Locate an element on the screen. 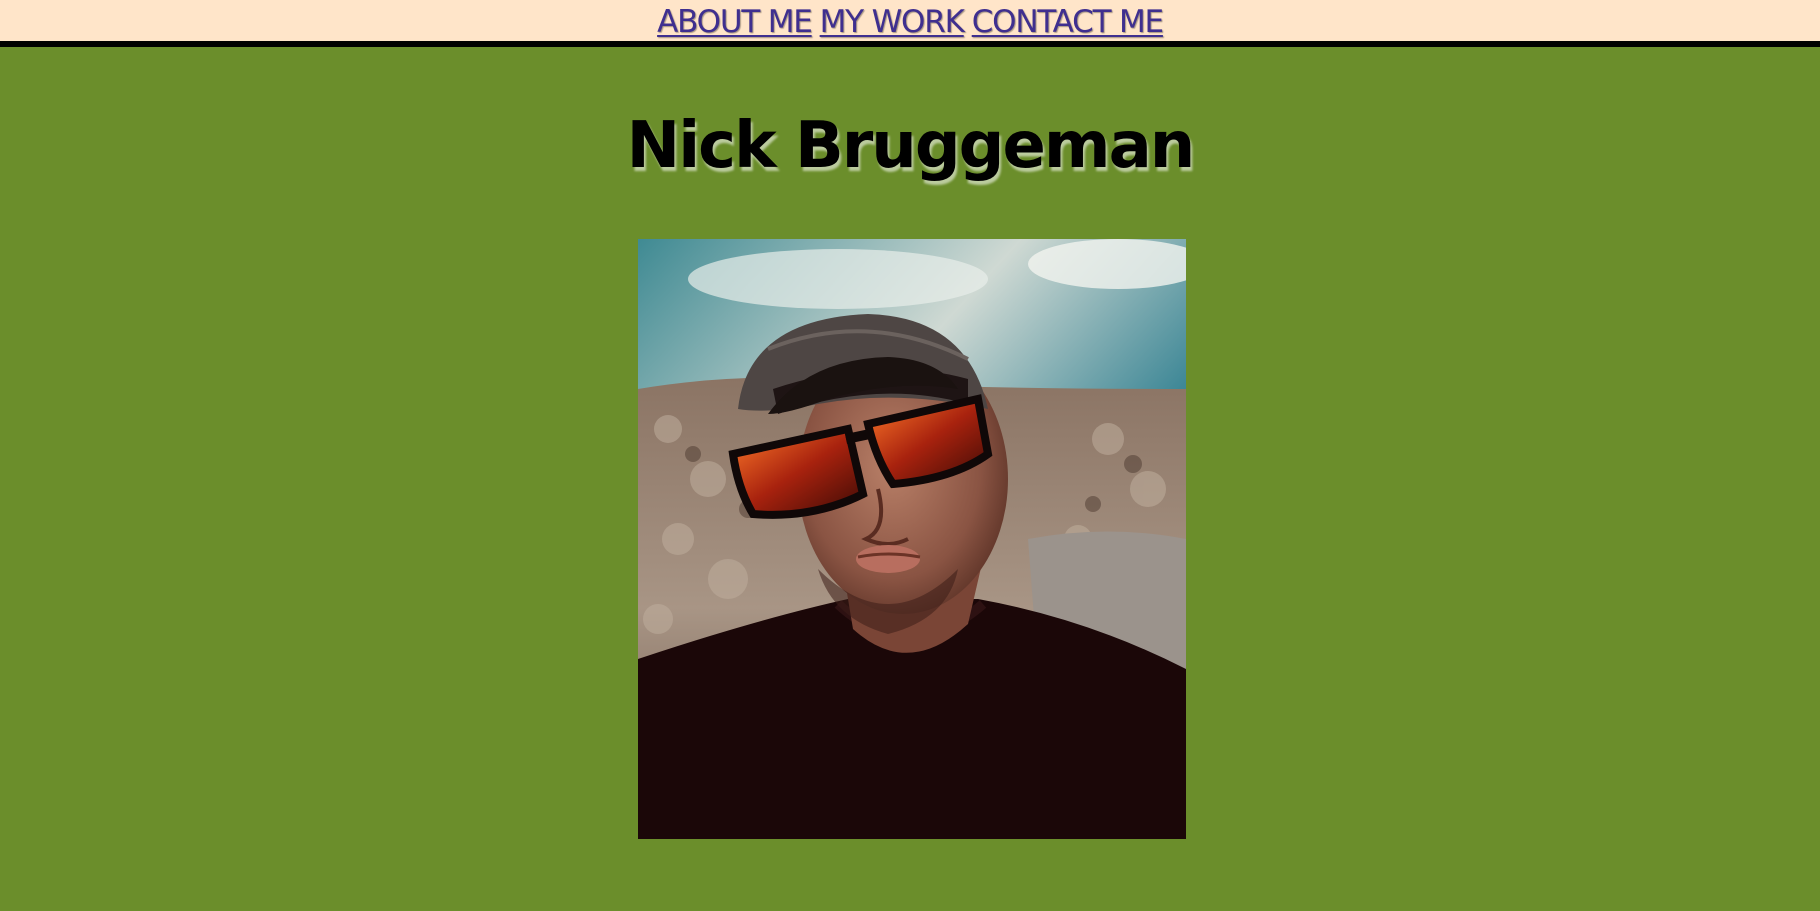 The image size is (1820, 911). top-nav-bar: ABOUT ME MY WORK CONTACT ME is located at coordinates (910, 23).